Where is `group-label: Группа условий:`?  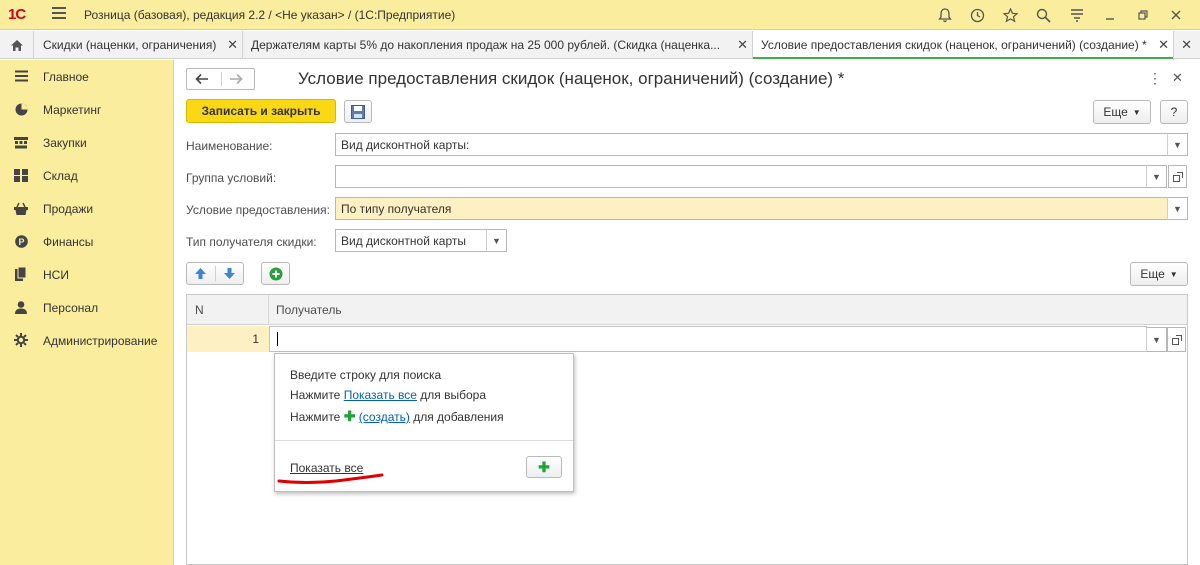
group-label: Группа условий: is located at coordinates (231, 178).